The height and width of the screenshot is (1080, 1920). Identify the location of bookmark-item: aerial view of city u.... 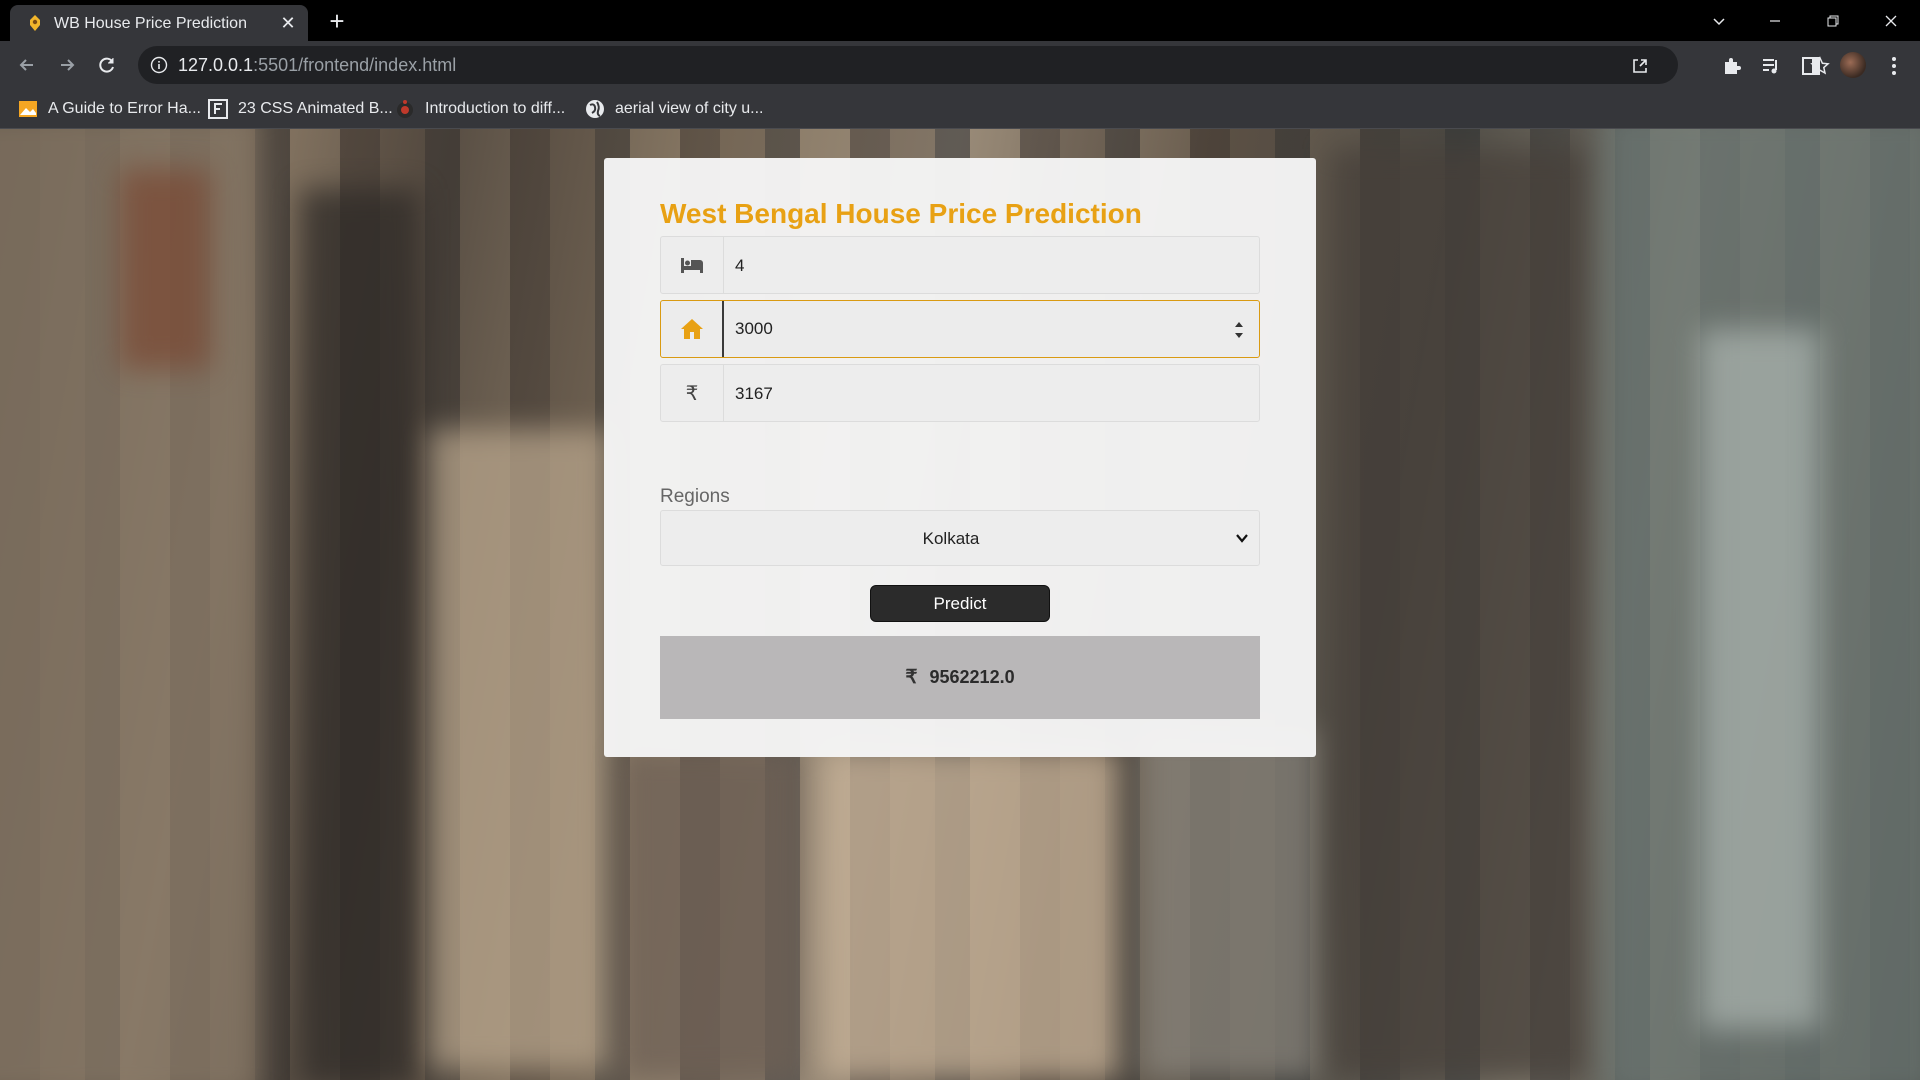
(674, 109).